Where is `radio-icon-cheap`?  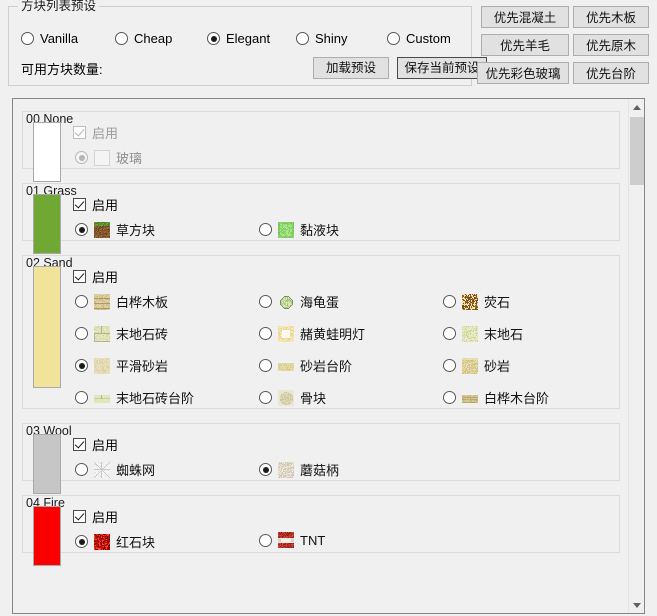
radio-icon-cheap is located at coordinates (121, 38).